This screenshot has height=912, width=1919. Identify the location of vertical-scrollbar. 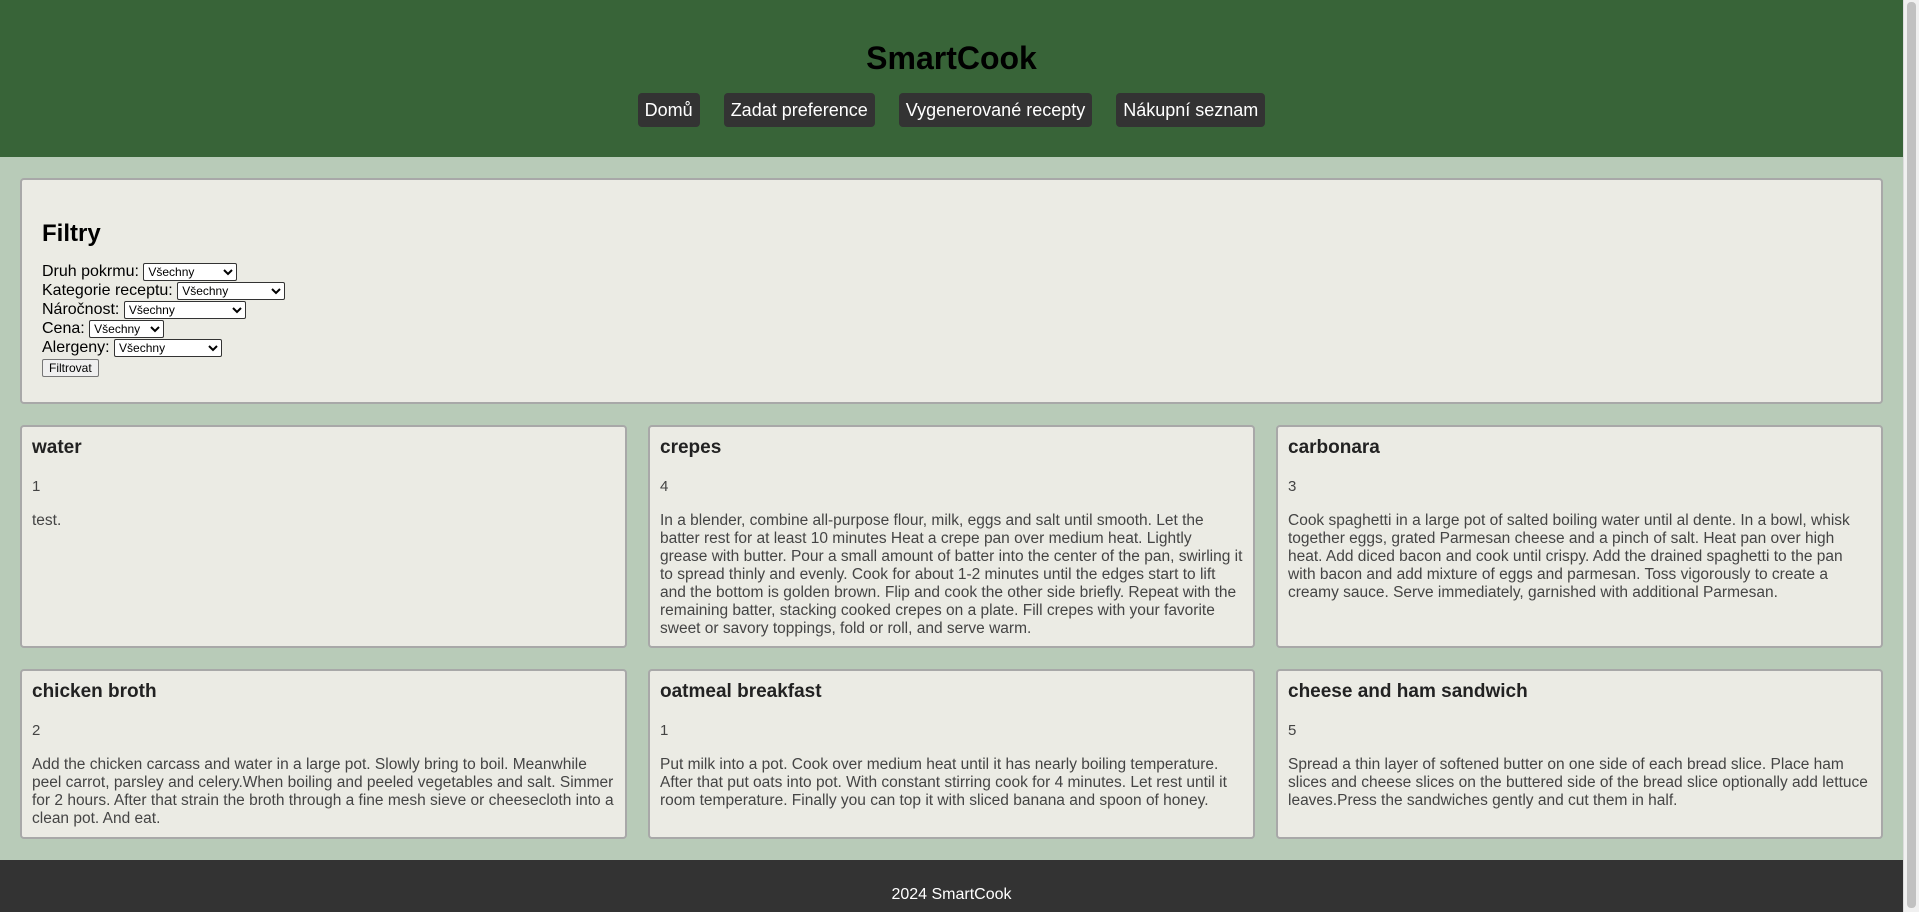
(1911, 456).